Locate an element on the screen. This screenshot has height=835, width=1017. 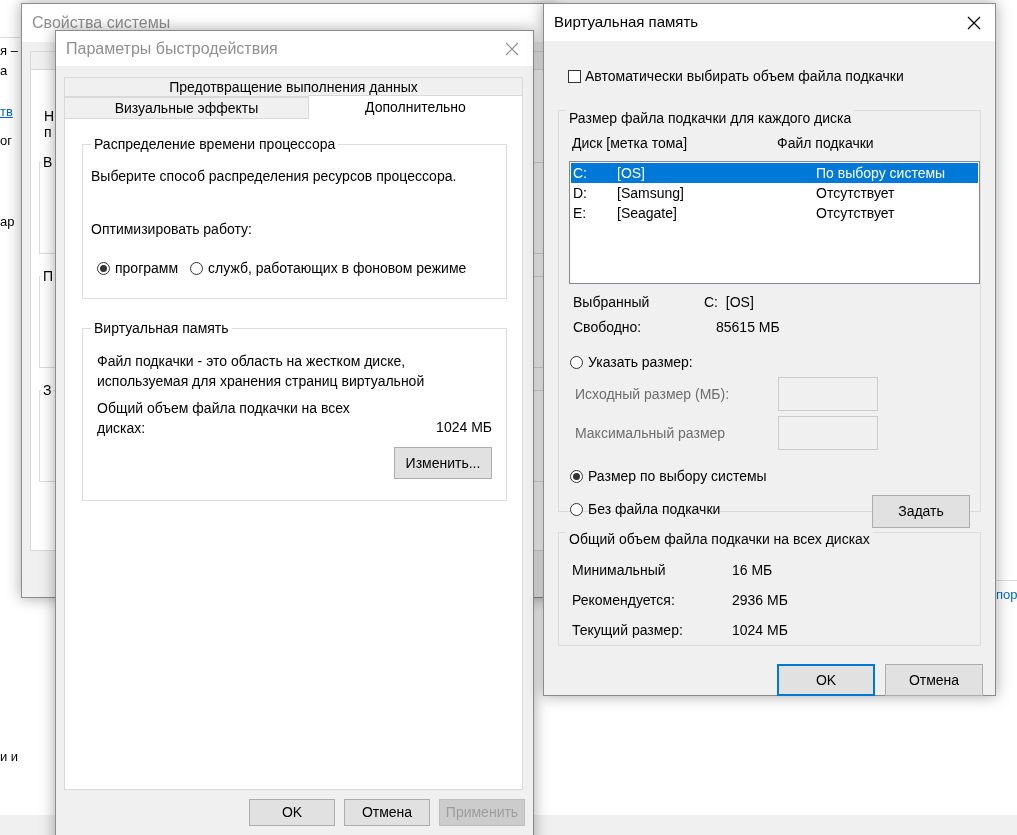
field-value: 85615 МБ is located at coordinates (748, 327).